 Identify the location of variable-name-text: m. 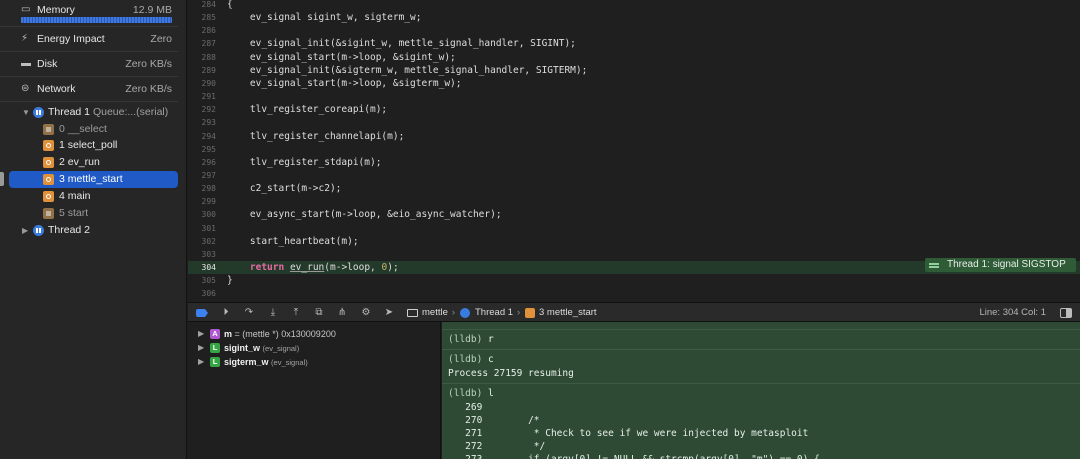
(228, 334).